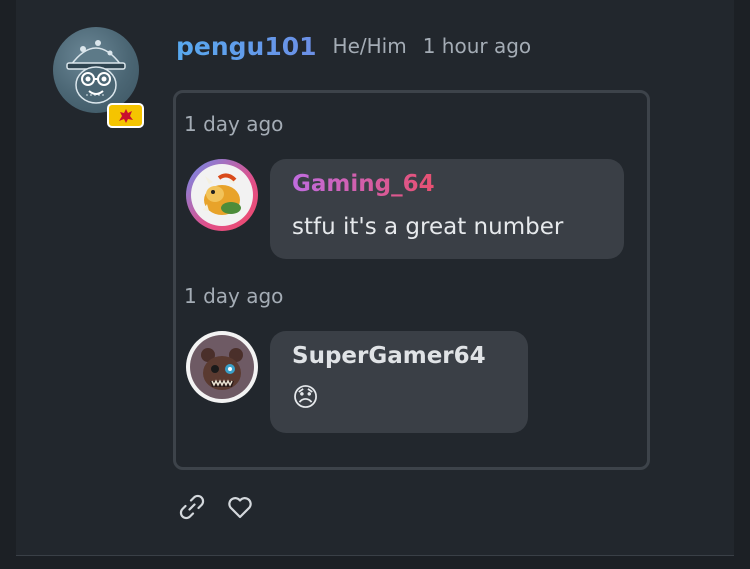 The width and height of the screenshot is (750, 569). Describe the element at coordinates (192, 507) in the screenshot. I see `link-icon` at that location.